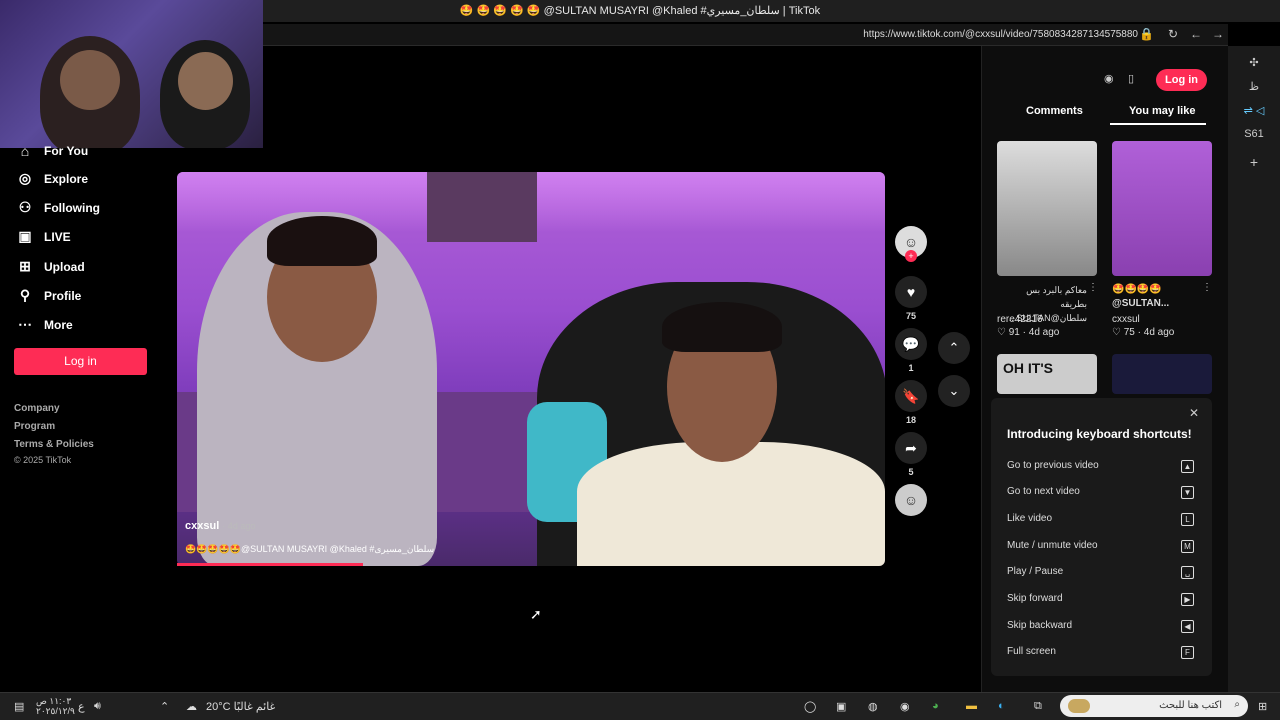  I want to click on show-hidden-icons: ⌃, so click(164, 706).